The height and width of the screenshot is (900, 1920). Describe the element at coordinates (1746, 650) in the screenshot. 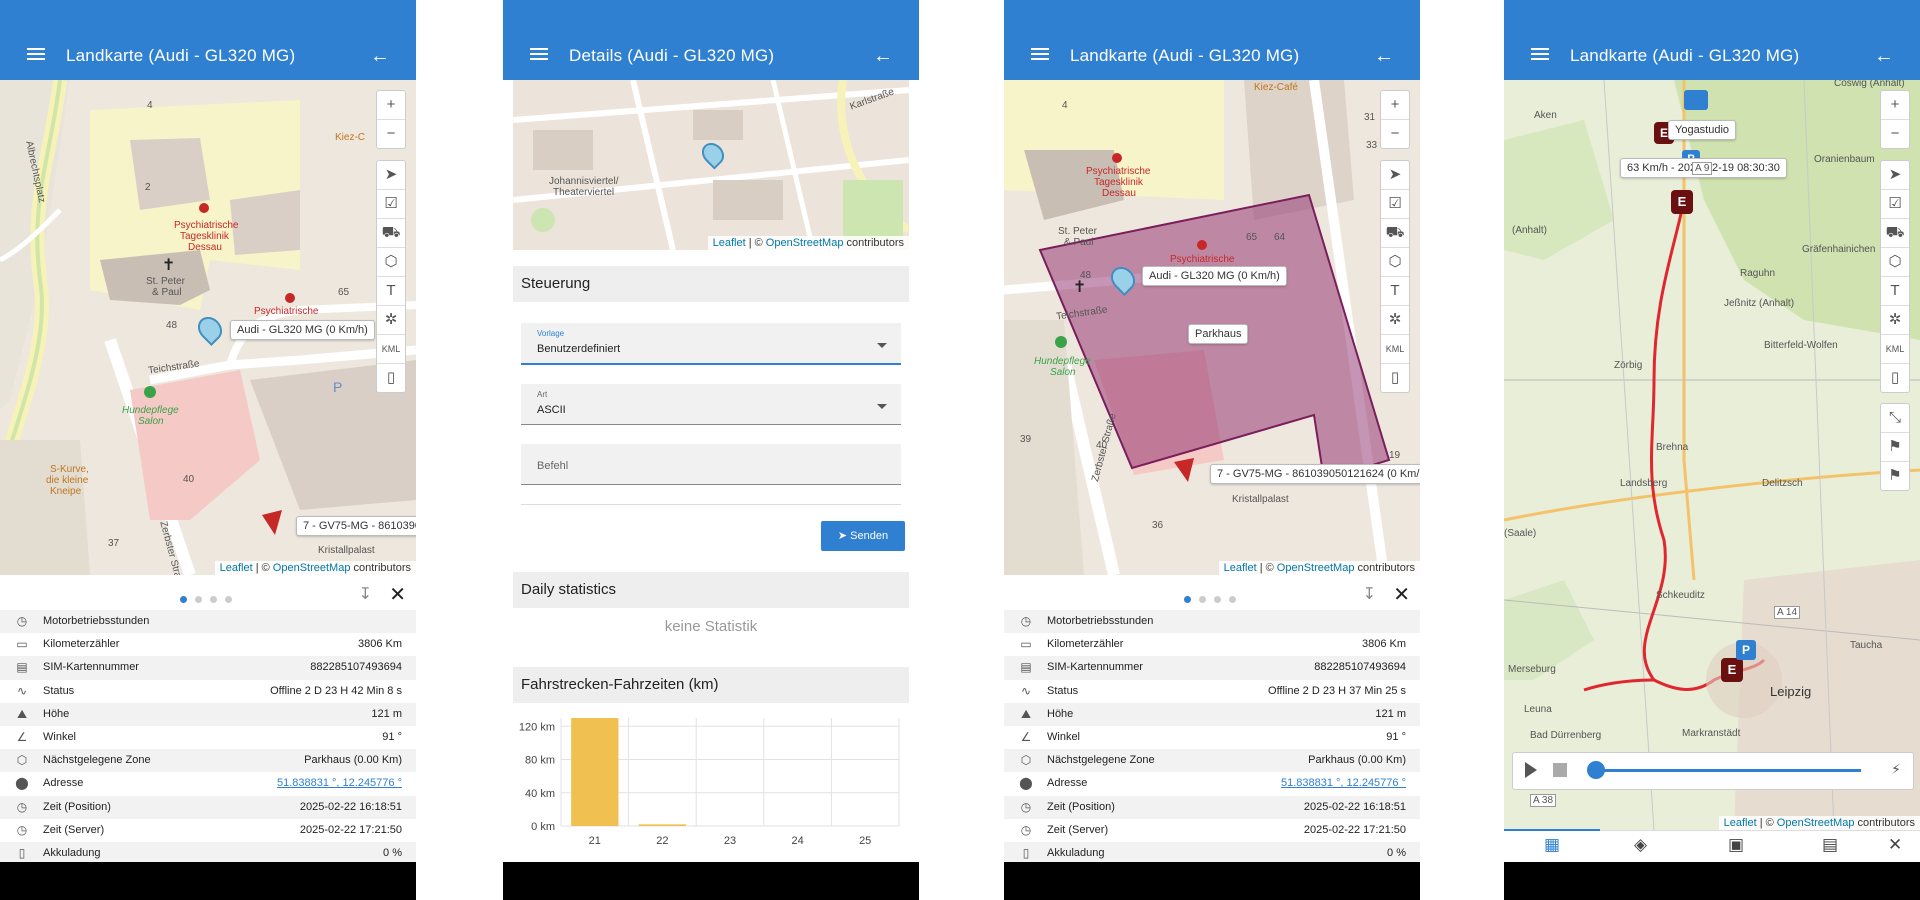

I see `parking-marker-icon: P` at that location.